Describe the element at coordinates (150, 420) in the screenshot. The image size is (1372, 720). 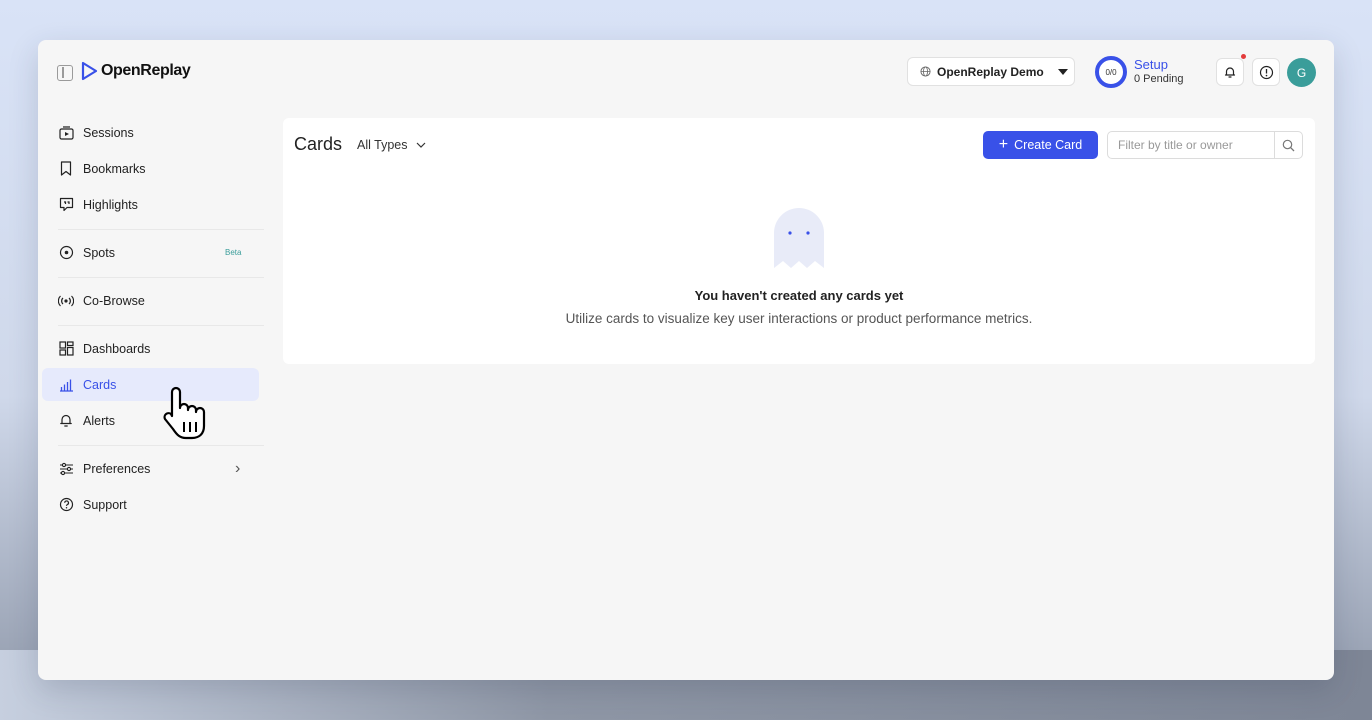
I see `sidebar-item-alerts: Alerts` at that location.